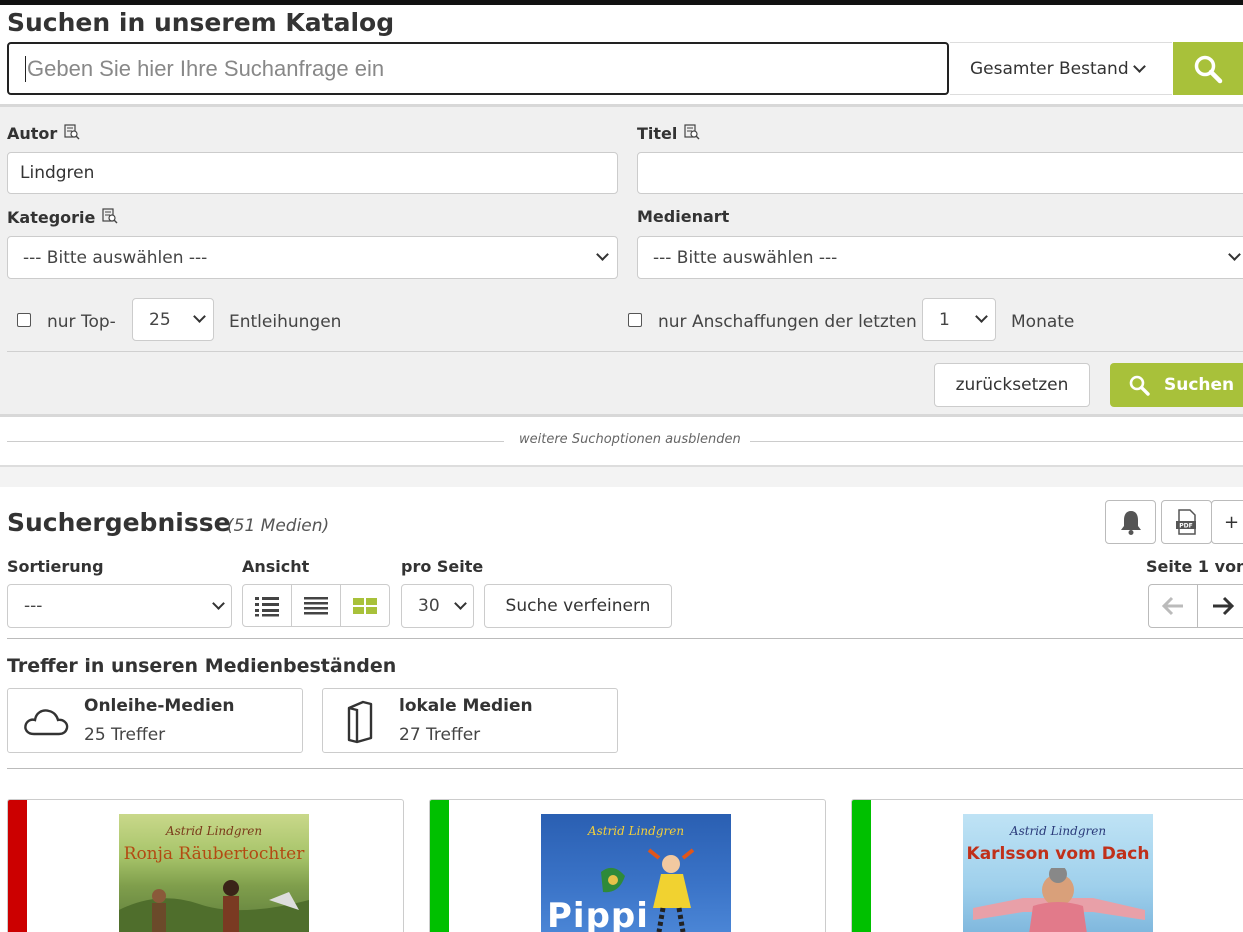 This screenshot has height=932, width=1243. I want to click on hide-options-link: weitere Suchoptionen ausblenden, so click(630, 439).